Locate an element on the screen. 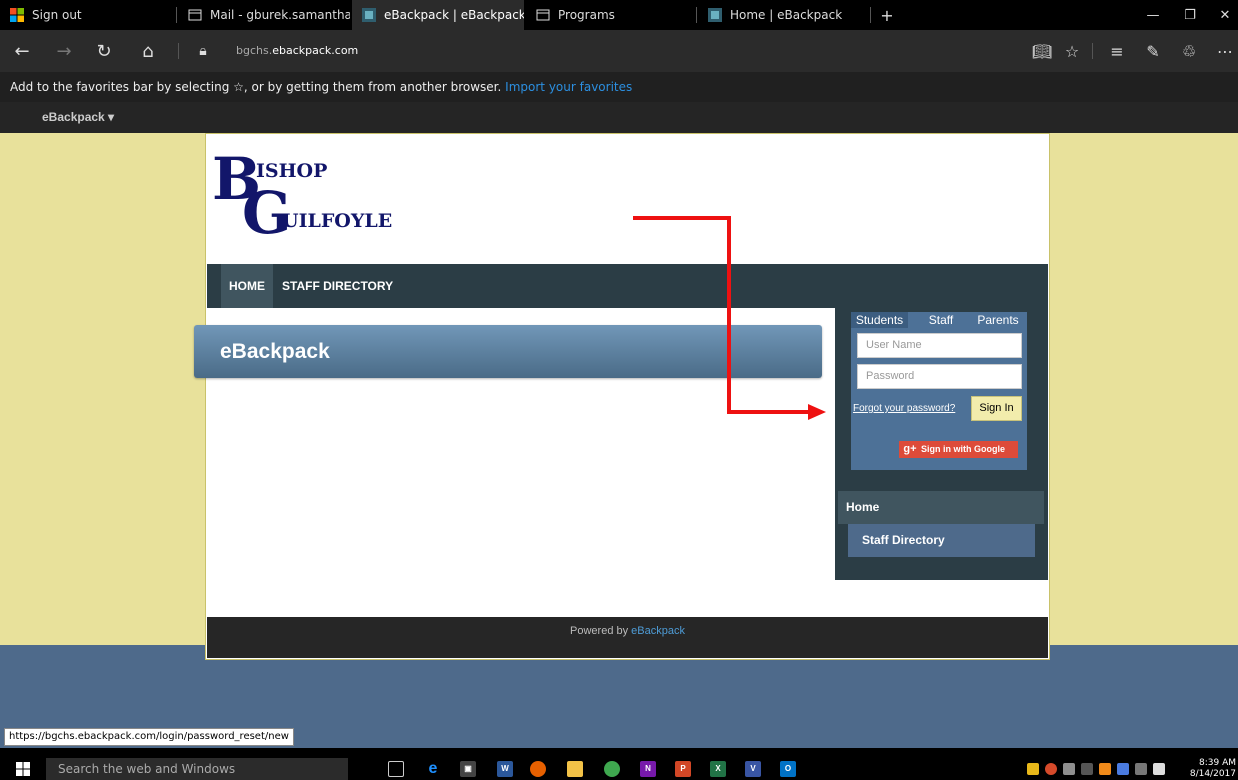  ebackpack-dropdown: eBackpack ▾ is located at coordinates (78, 117).